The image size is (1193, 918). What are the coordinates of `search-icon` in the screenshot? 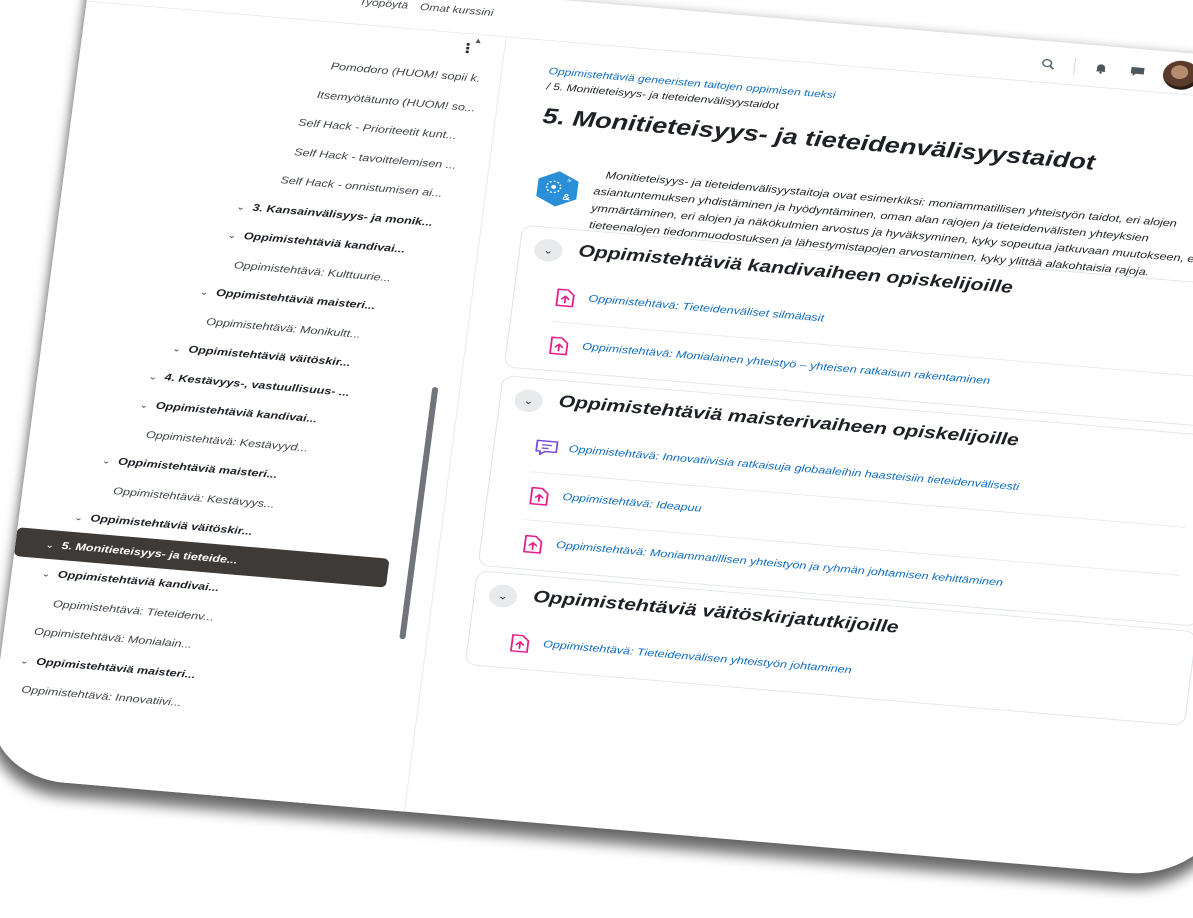 It's located at (1048, 64).